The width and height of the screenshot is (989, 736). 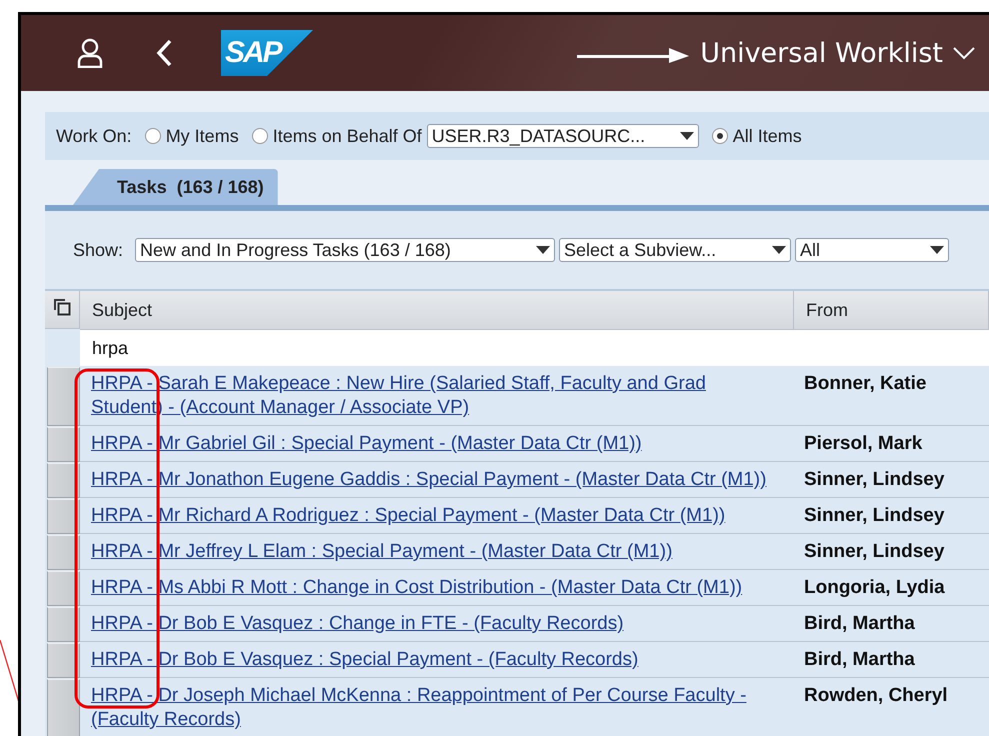 What do you see at coordinates (964, 53) in the screenshot?
I see `chevron-down-icon` at bounding box center [964, 53].